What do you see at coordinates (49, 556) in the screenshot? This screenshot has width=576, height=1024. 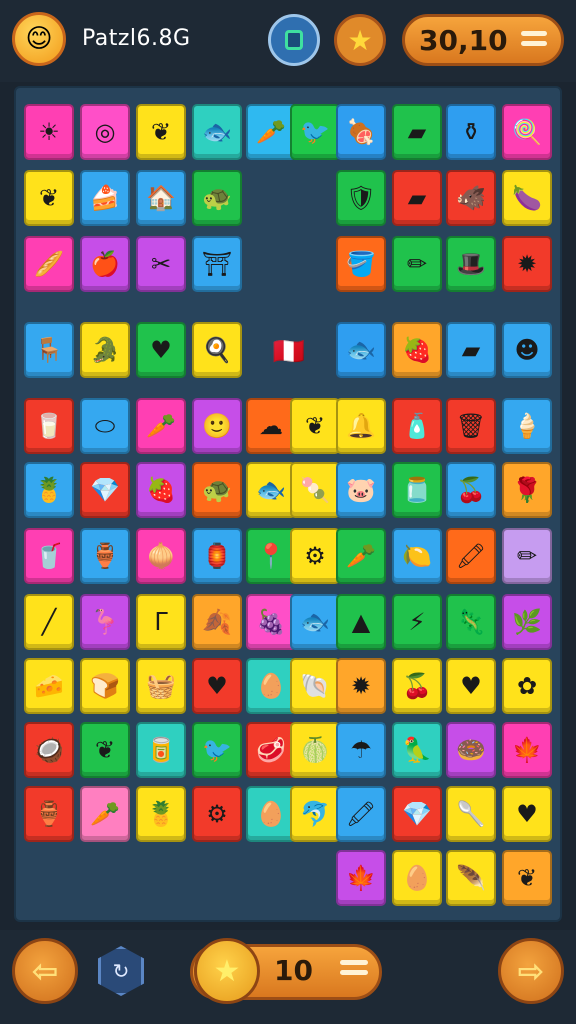 I see `tile-r6-c0: 🥤` at bounding box center [49, 556].